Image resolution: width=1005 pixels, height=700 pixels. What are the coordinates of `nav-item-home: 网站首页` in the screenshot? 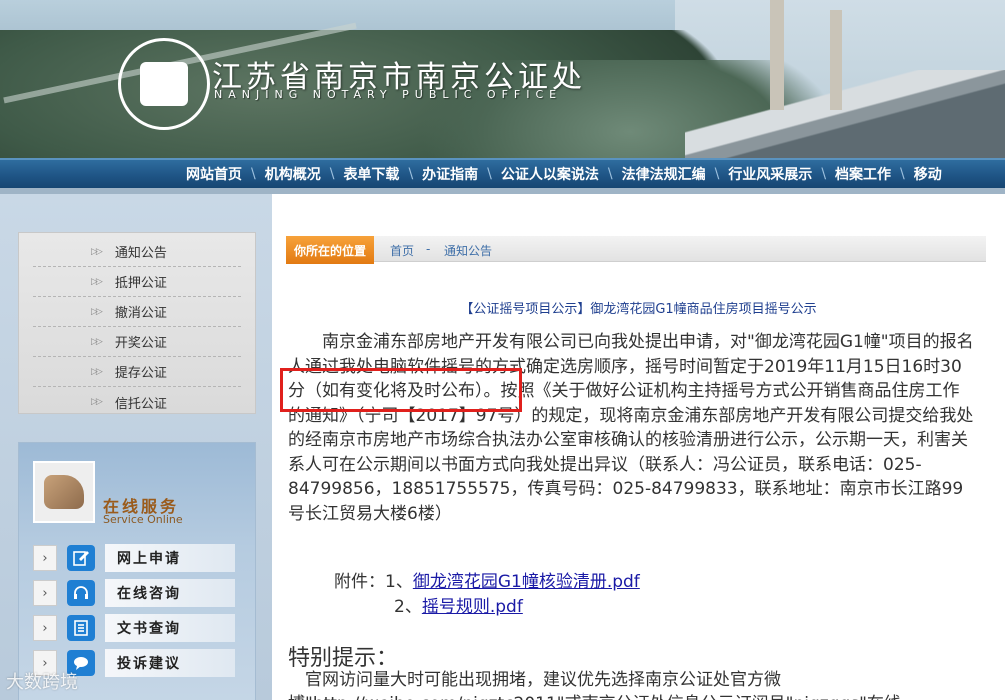 It's located at (214, 174).